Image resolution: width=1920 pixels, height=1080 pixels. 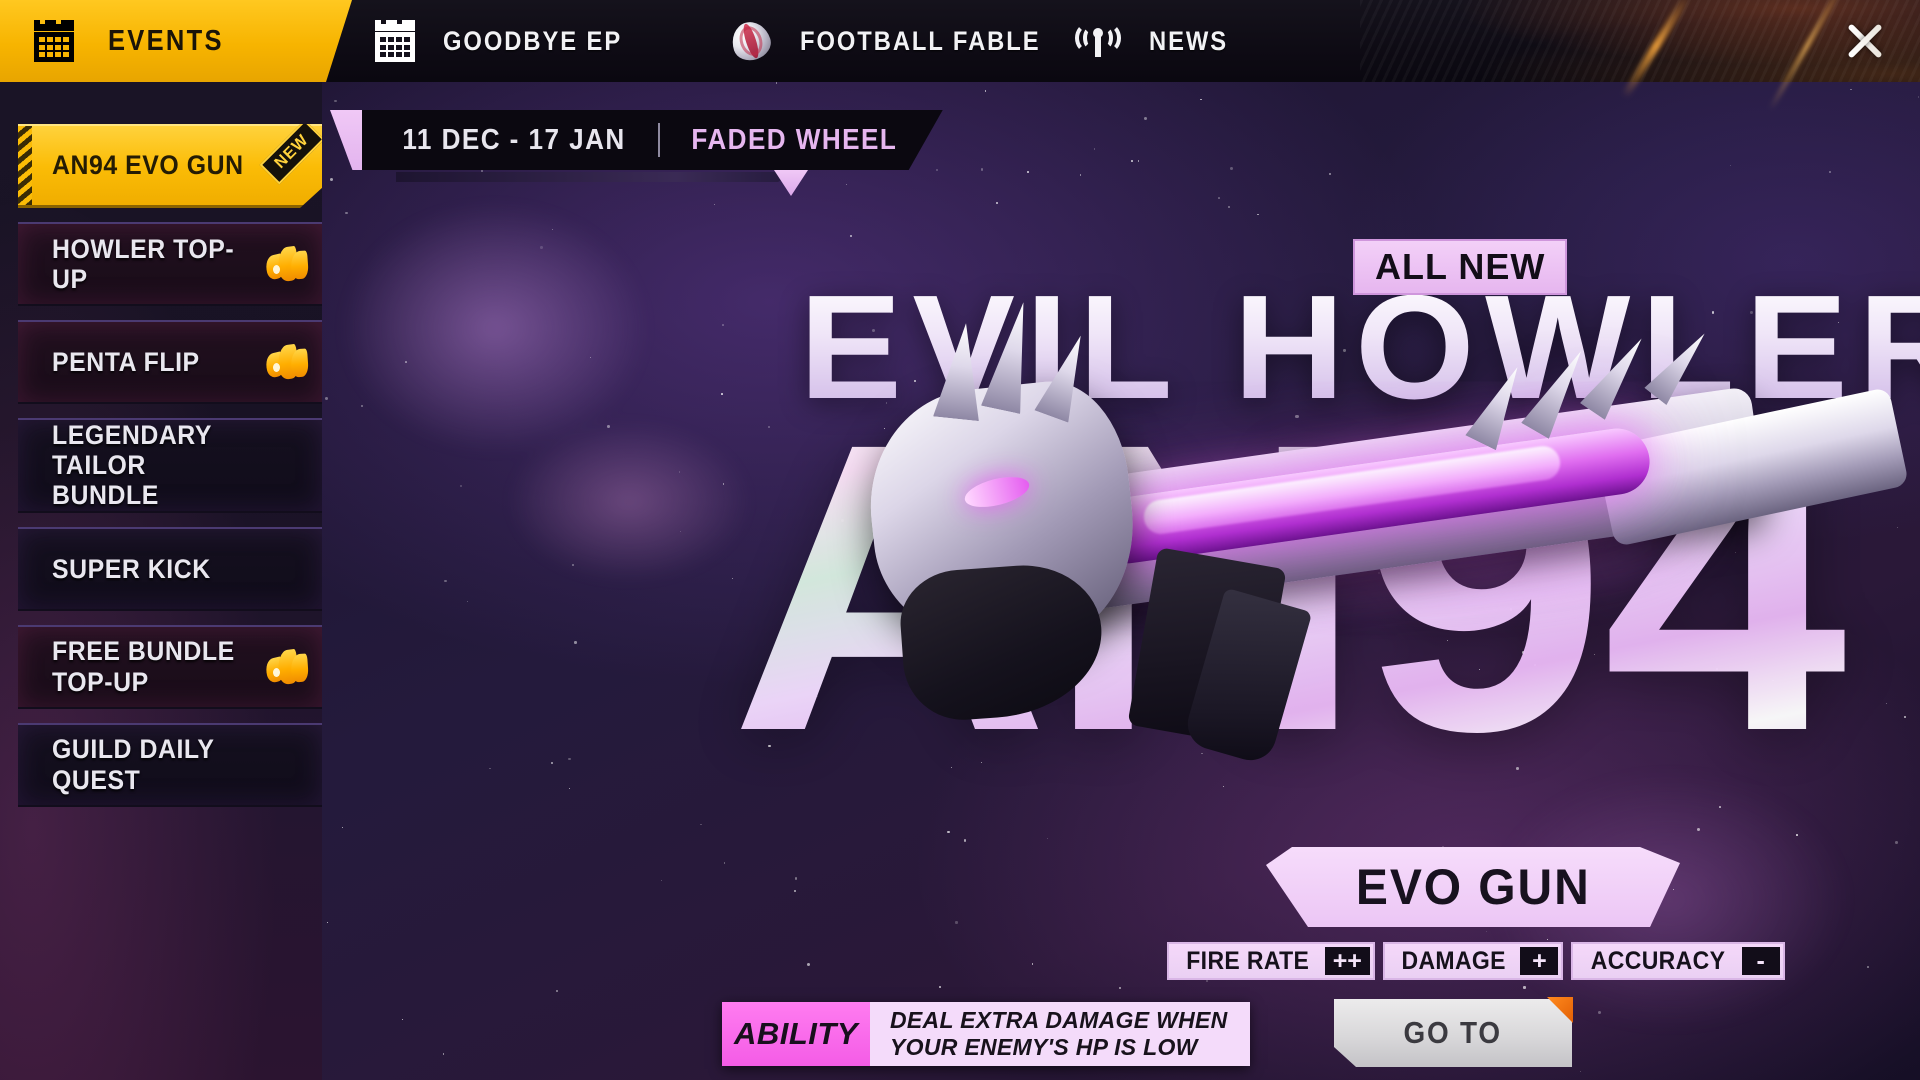 I want to click on sidebar-item-label: HOWLER TOP-UP, so click(x=143, y=263).